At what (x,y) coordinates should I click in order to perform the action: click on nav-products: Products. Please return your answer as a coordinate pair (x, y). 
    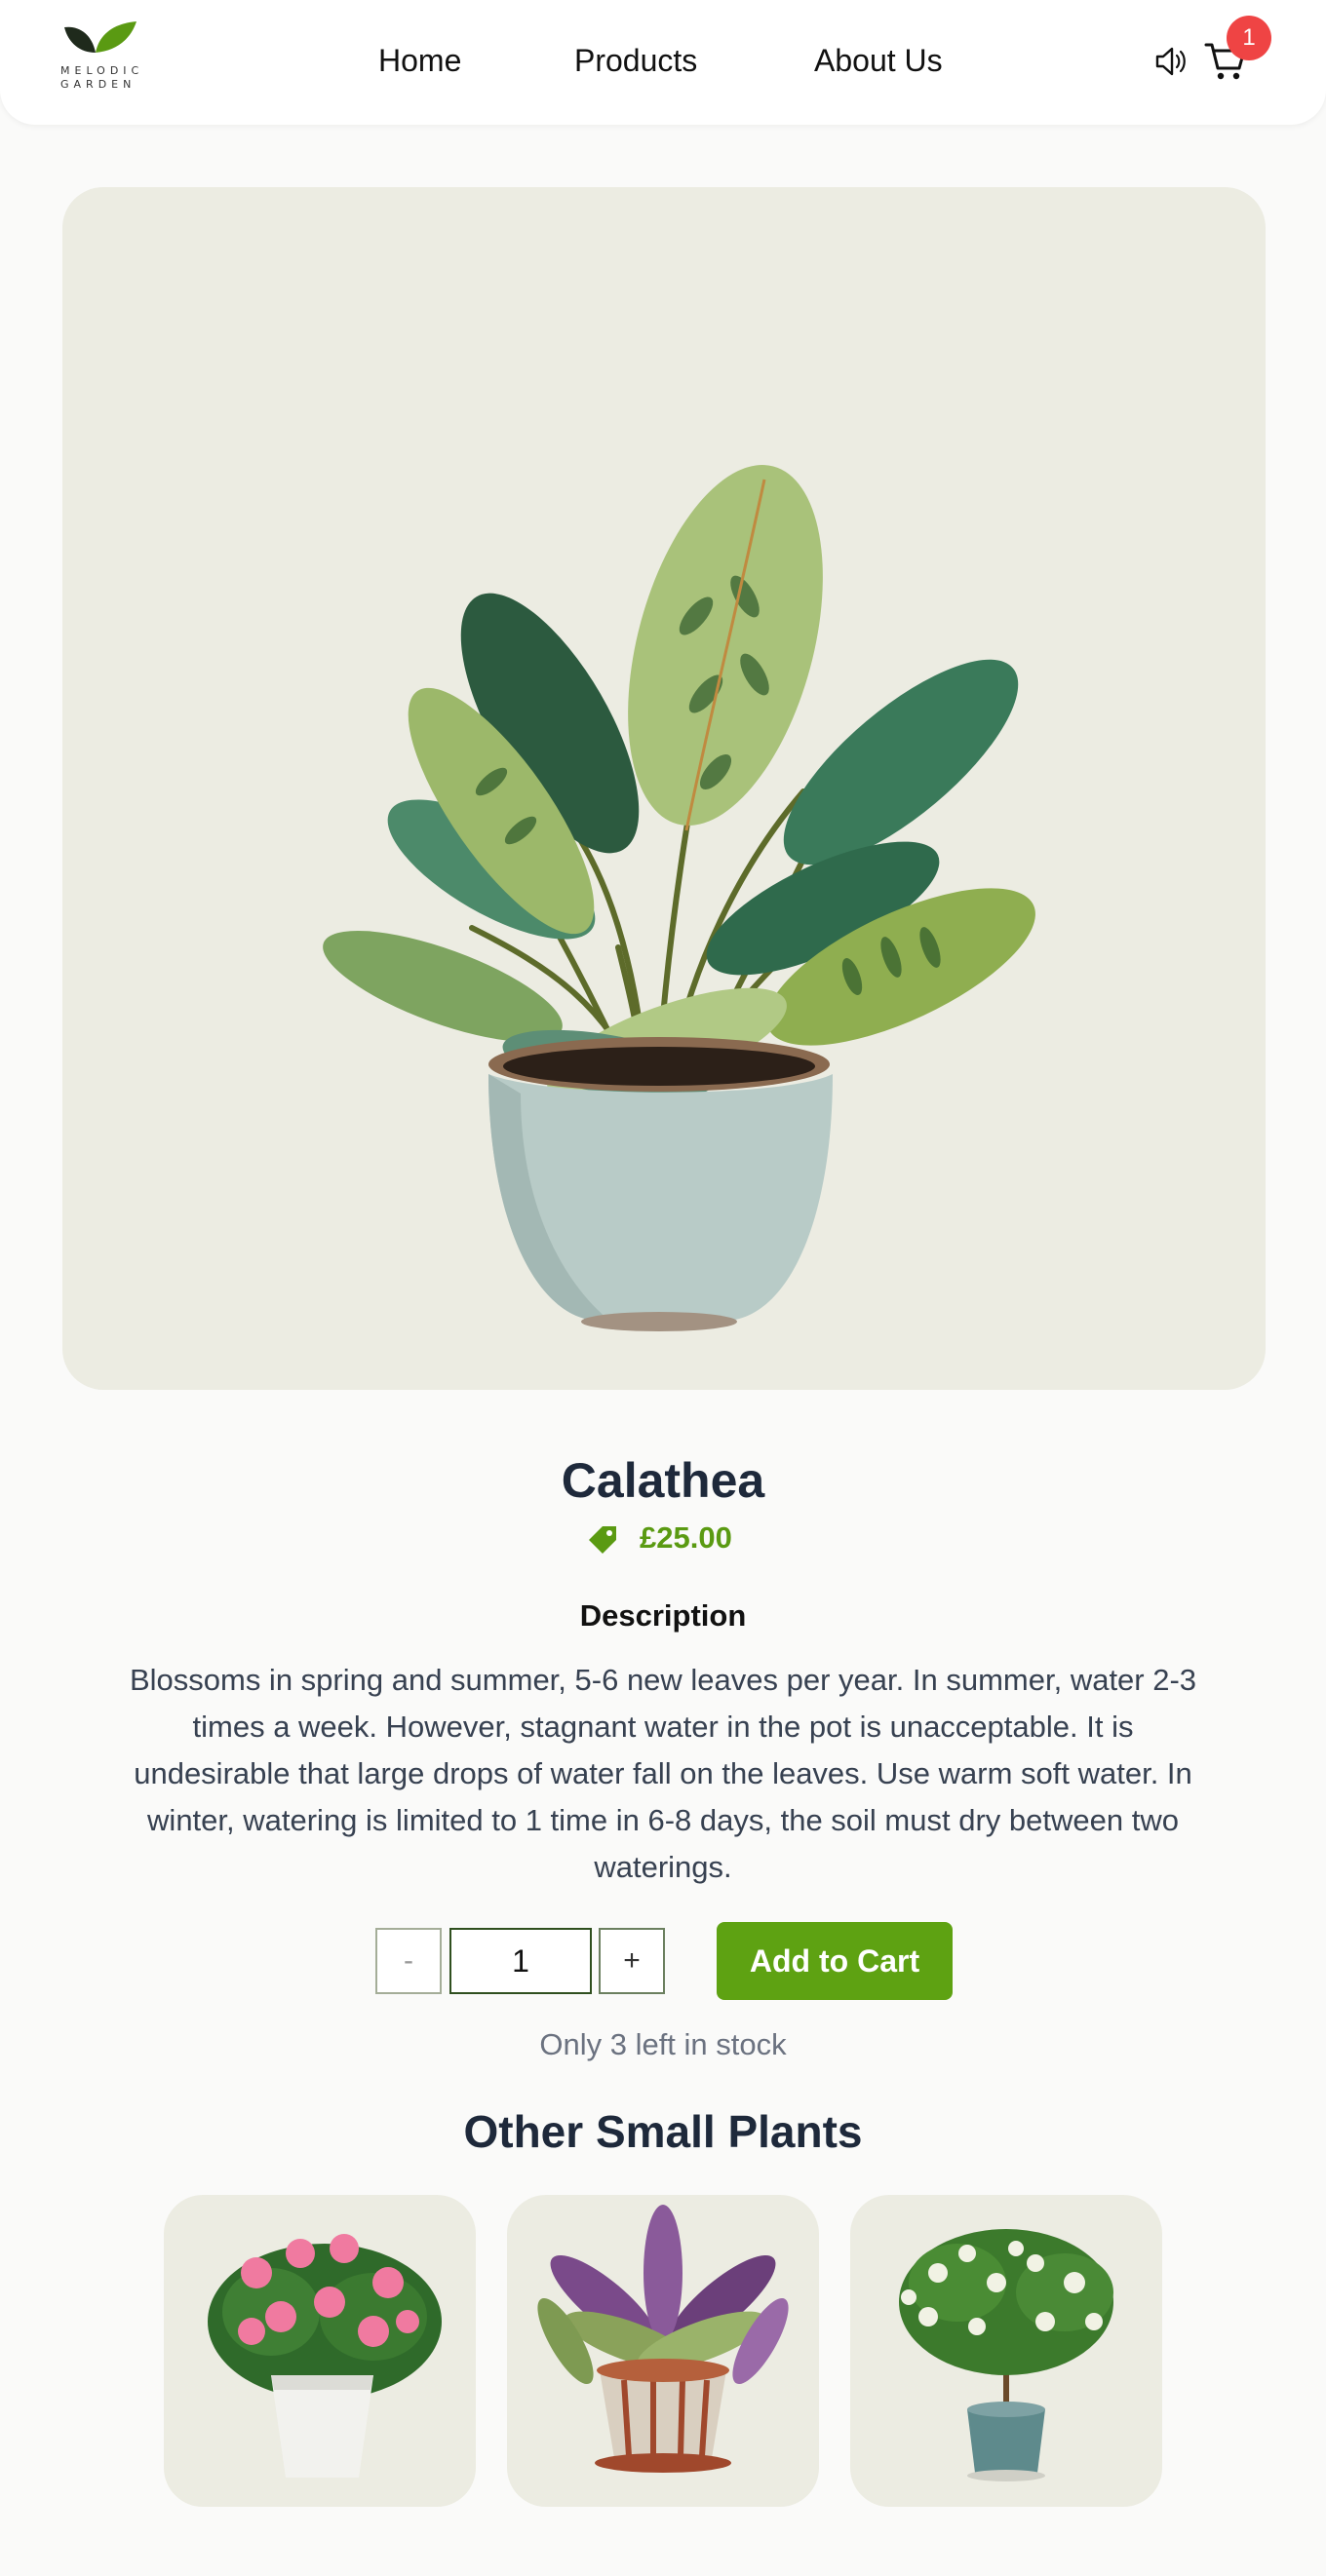
    Looking at the image, I should click on (635, 61).